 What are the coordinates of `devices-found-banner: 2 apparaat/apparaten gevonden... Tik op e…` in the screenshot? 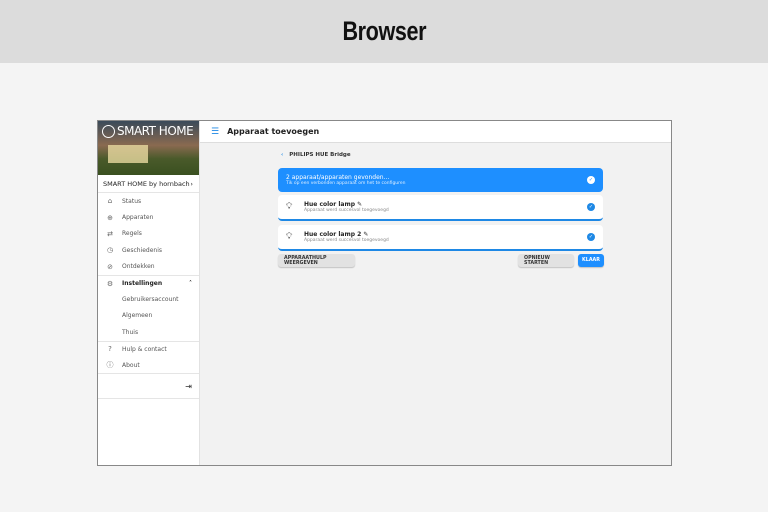 It's located at (440, 180).